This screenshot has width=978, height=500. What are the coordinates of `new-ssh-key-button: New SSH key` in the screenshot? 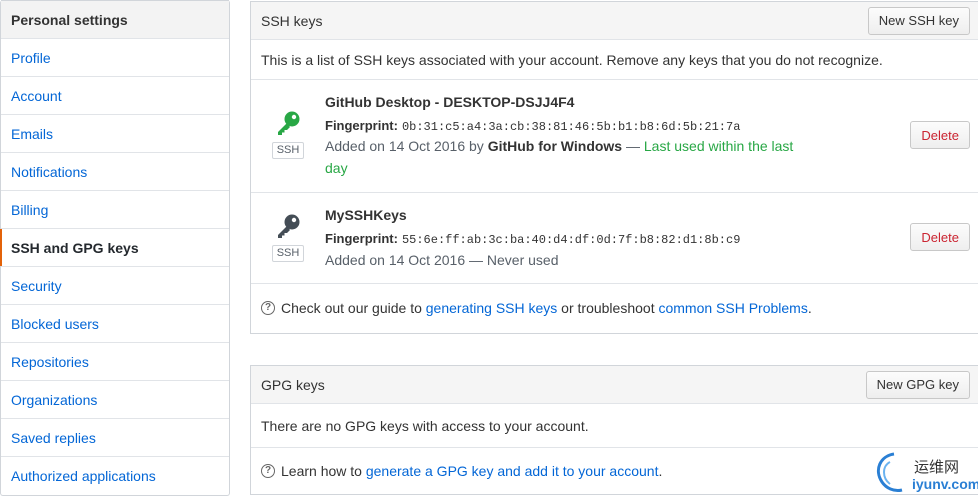 It's located at (918, 20).